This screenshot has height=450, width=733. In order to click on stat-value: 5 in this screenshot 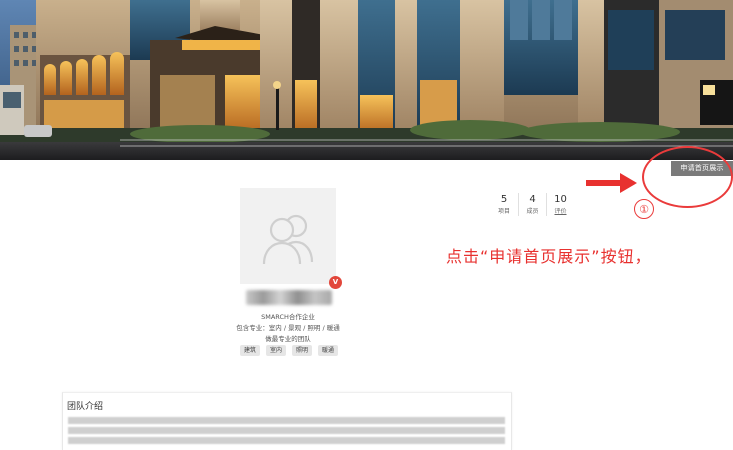, I will do `click(504, 199)`.